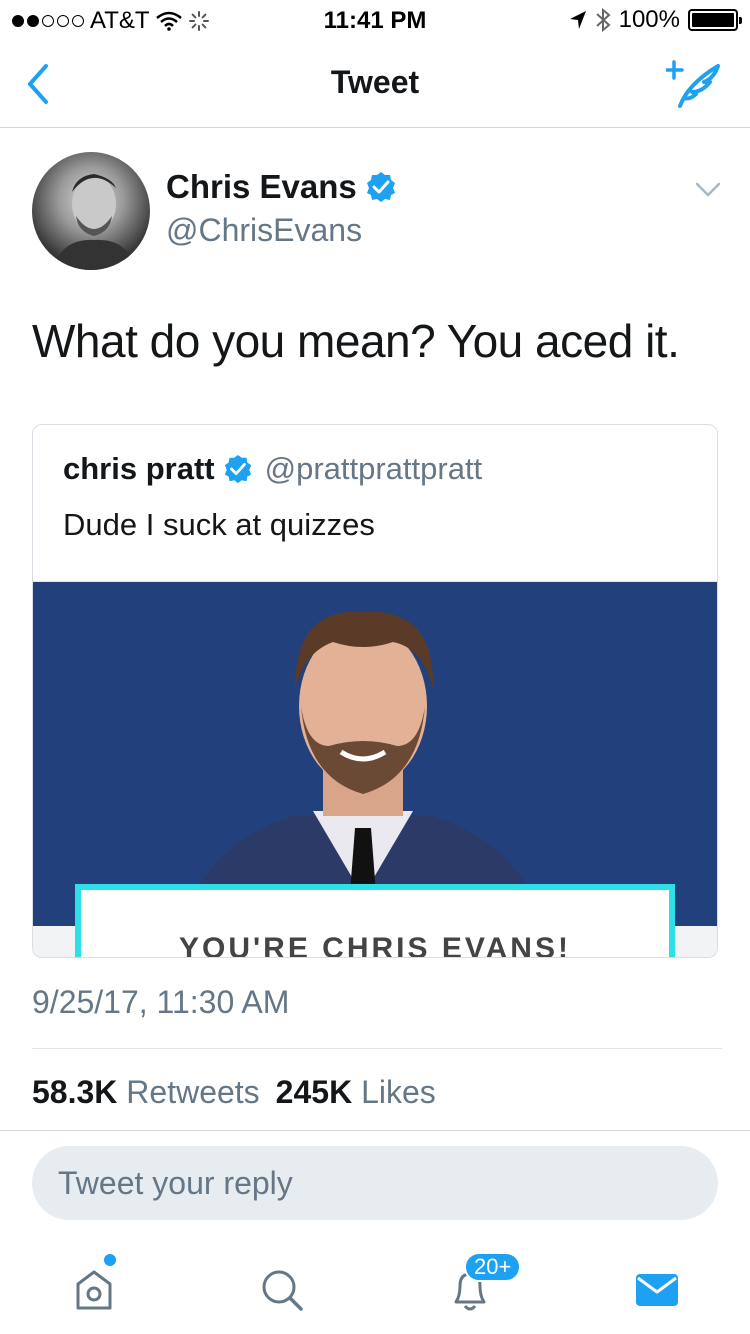 This screenshot has width=750, height=1334. What do you see at coordinates (94, 222) in the screenshot?
I see `avatar-portrait` at bounding box center [94, 222].